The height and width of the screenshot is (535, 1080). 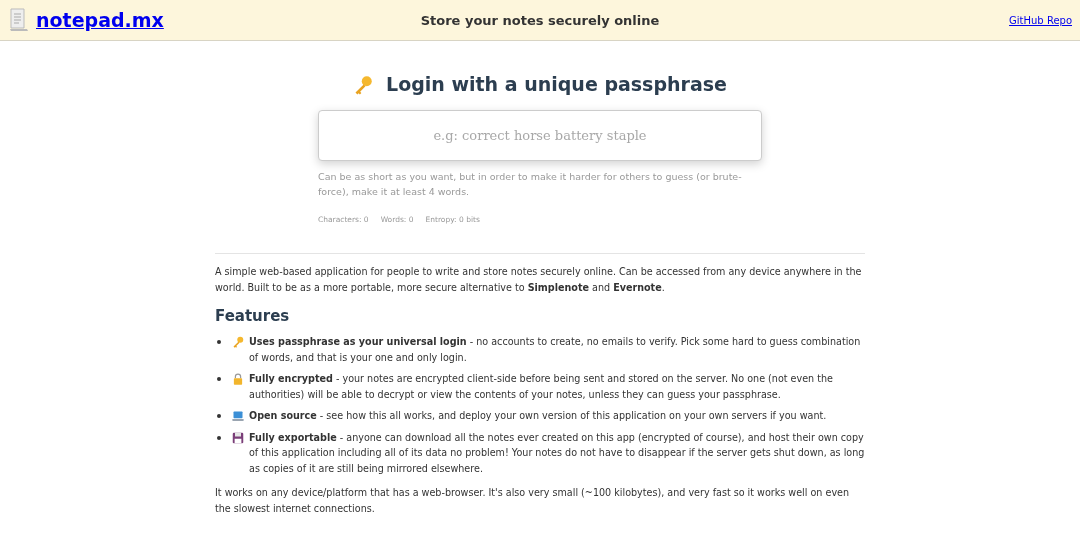 What do you see at coordinates (555, 350) in the screenshot?
I see `feature-text: Uses passphrase as your universal login - no accounts to create, no emails to verify. Pick some hard to guess combination of words, and that is your one and only login.` at bounding box center [555, 350].